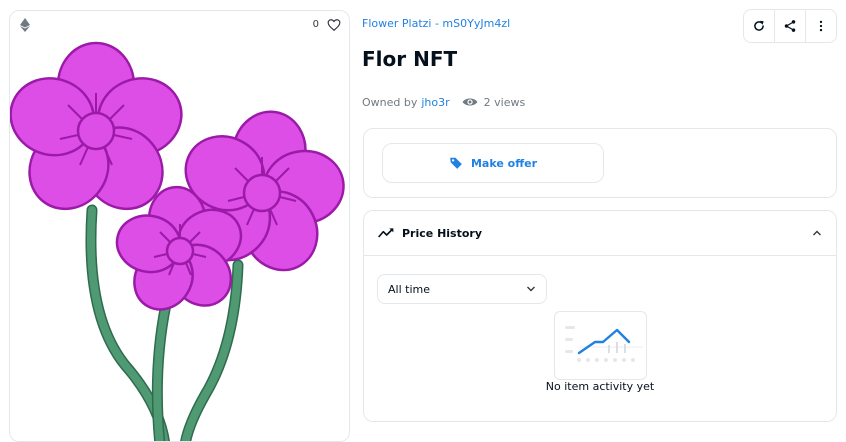 The height and width of the screenshot is (442, 846). Describe the element at coordinates (600, 233) in the screenshot. I see `price-history-header: Price History` at that location.